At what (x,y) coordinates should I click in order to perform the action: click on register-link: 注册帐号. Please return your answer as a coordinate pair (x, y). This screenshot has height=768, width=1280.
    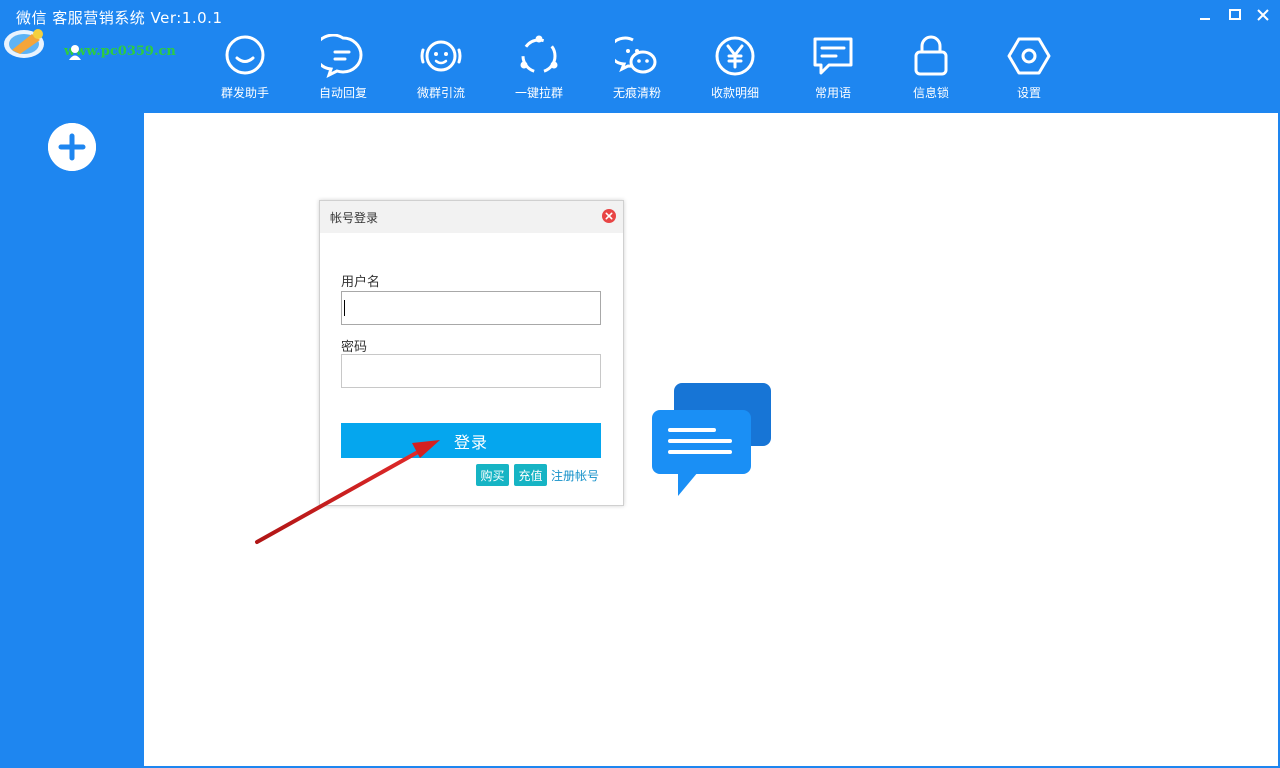
    Looking at the image, I should click on (575, 475).